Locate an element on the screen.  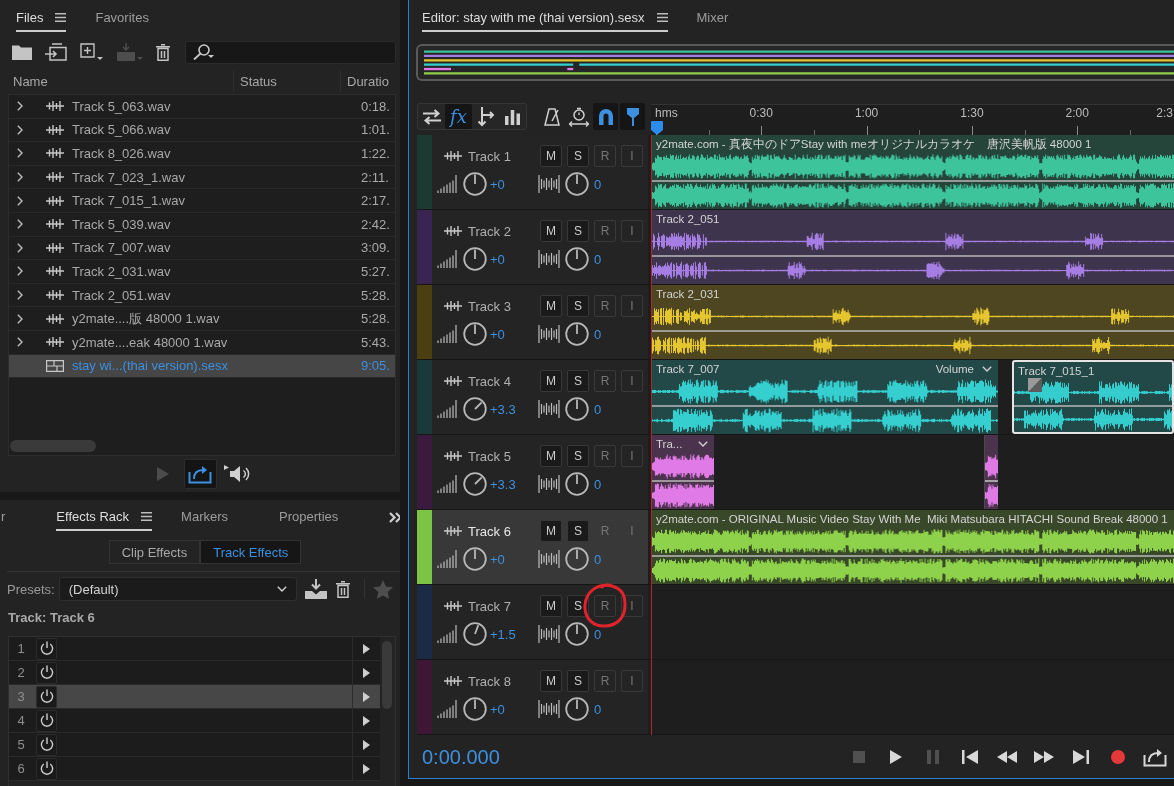
file-list-item: Track 7_023_1.wav 2:11. is located at coordinates (202, 177).